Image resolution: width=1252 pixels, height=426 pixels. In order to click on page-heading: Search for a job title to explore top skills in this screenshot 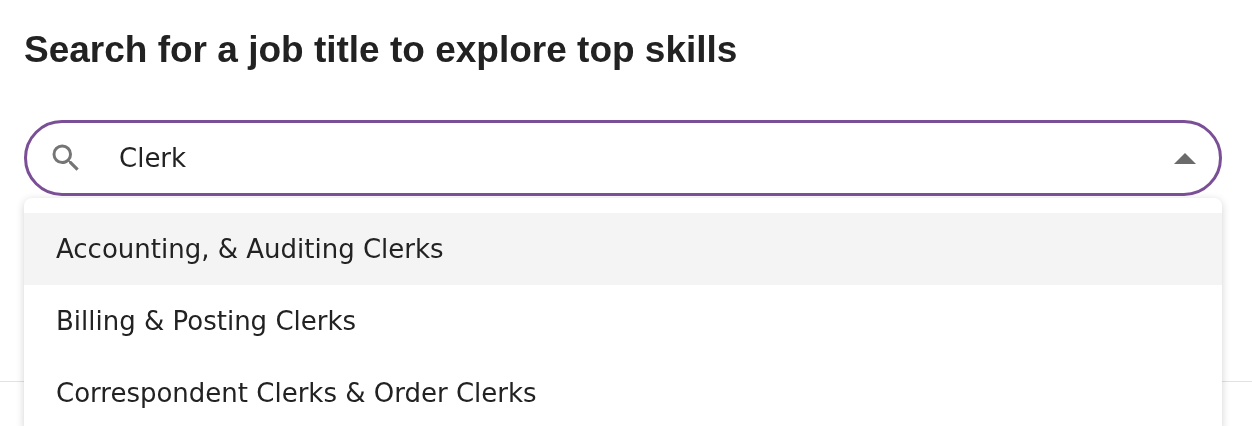, I will do `click(381, 50)`.